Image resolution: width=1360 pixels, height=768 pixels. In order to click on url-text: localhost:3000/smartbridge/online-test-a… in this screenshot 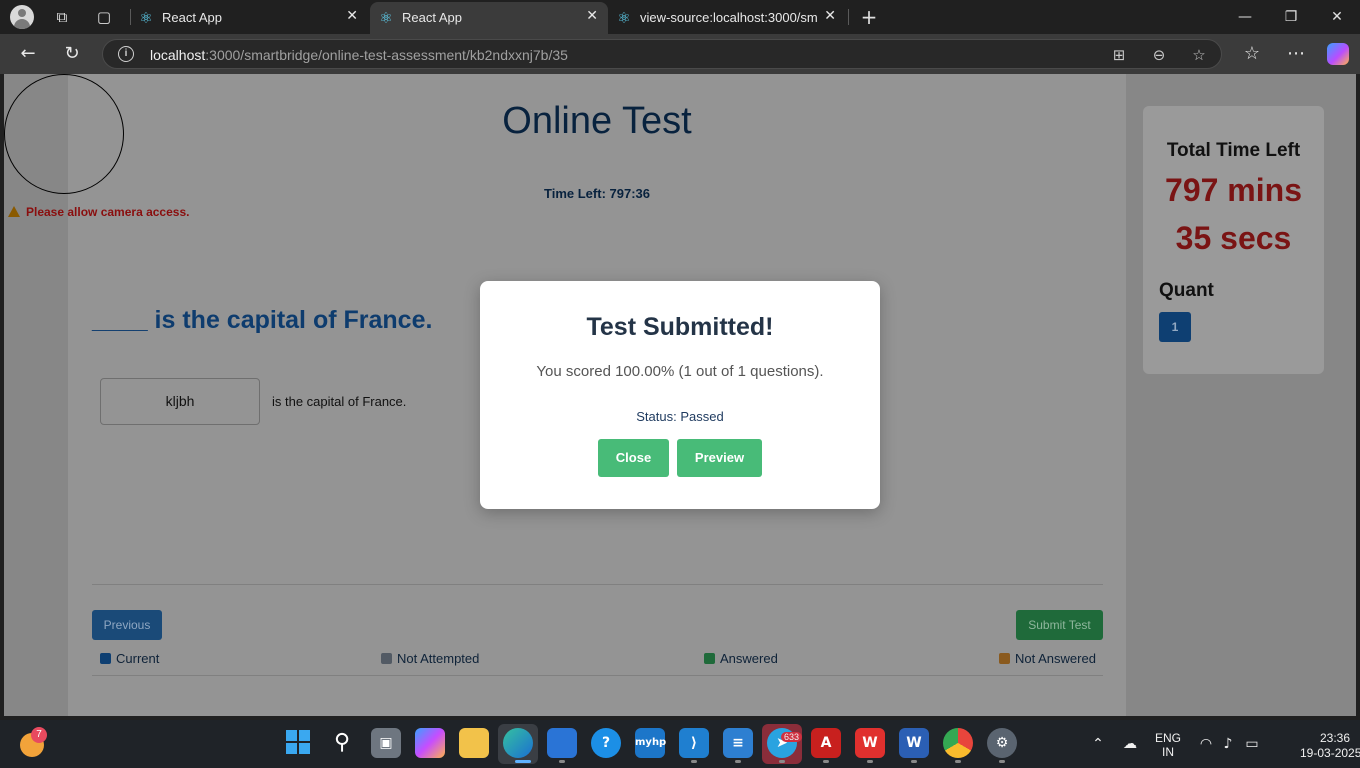, I will do `click(359, 55)`.